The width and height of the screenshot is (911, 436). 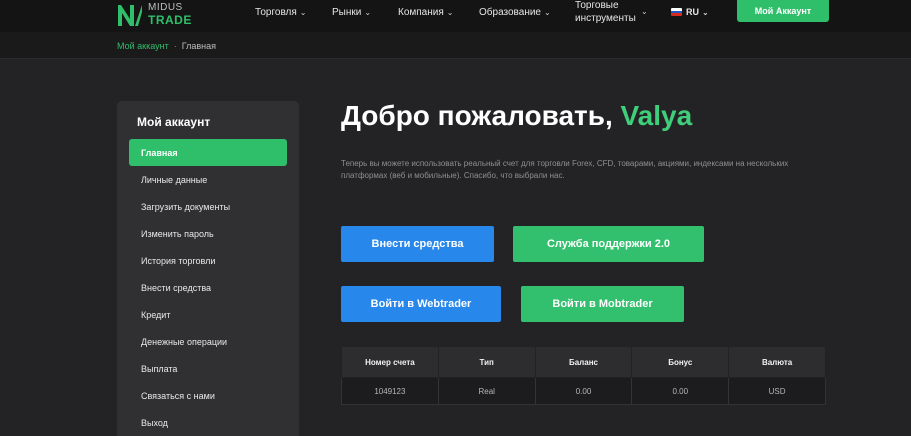 What do you see at coordinates (390, 362) in the screenshot?
I see `column-header-account-number: Номер счета` at bounding box center [390, 362].